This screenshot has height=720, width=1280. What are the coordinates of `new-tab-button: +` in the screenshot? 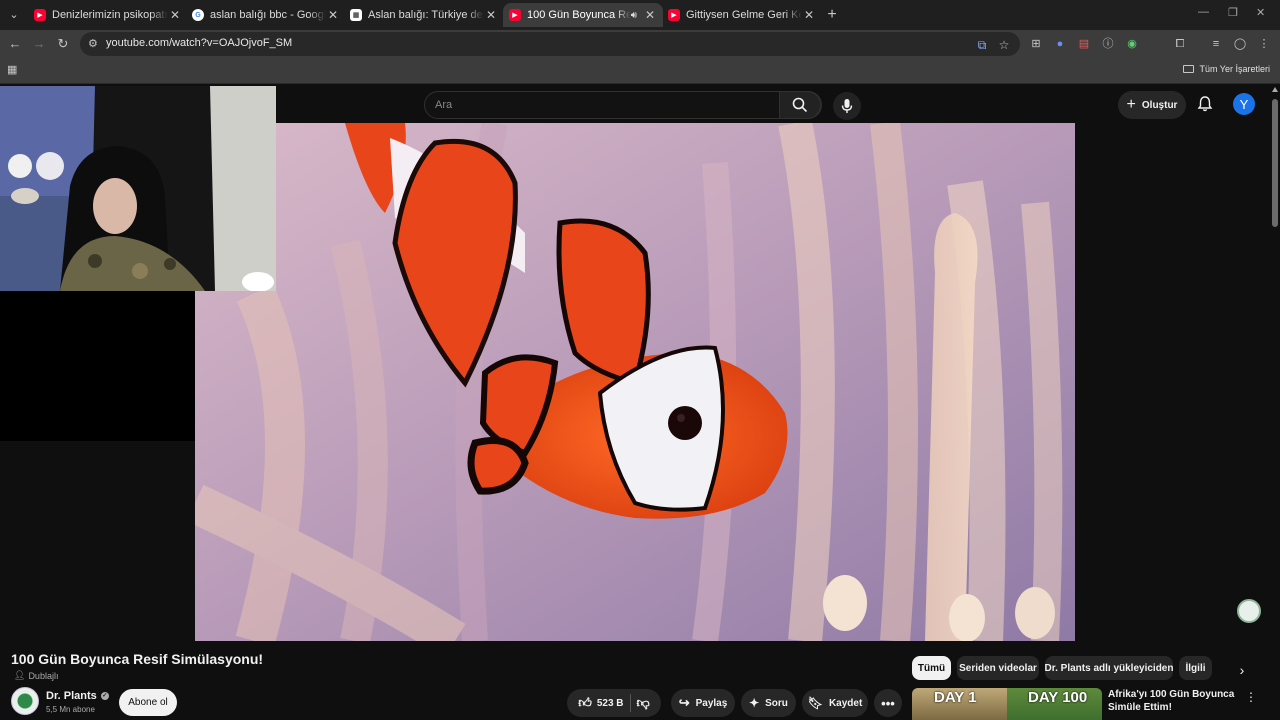 It's located at (832, 15).